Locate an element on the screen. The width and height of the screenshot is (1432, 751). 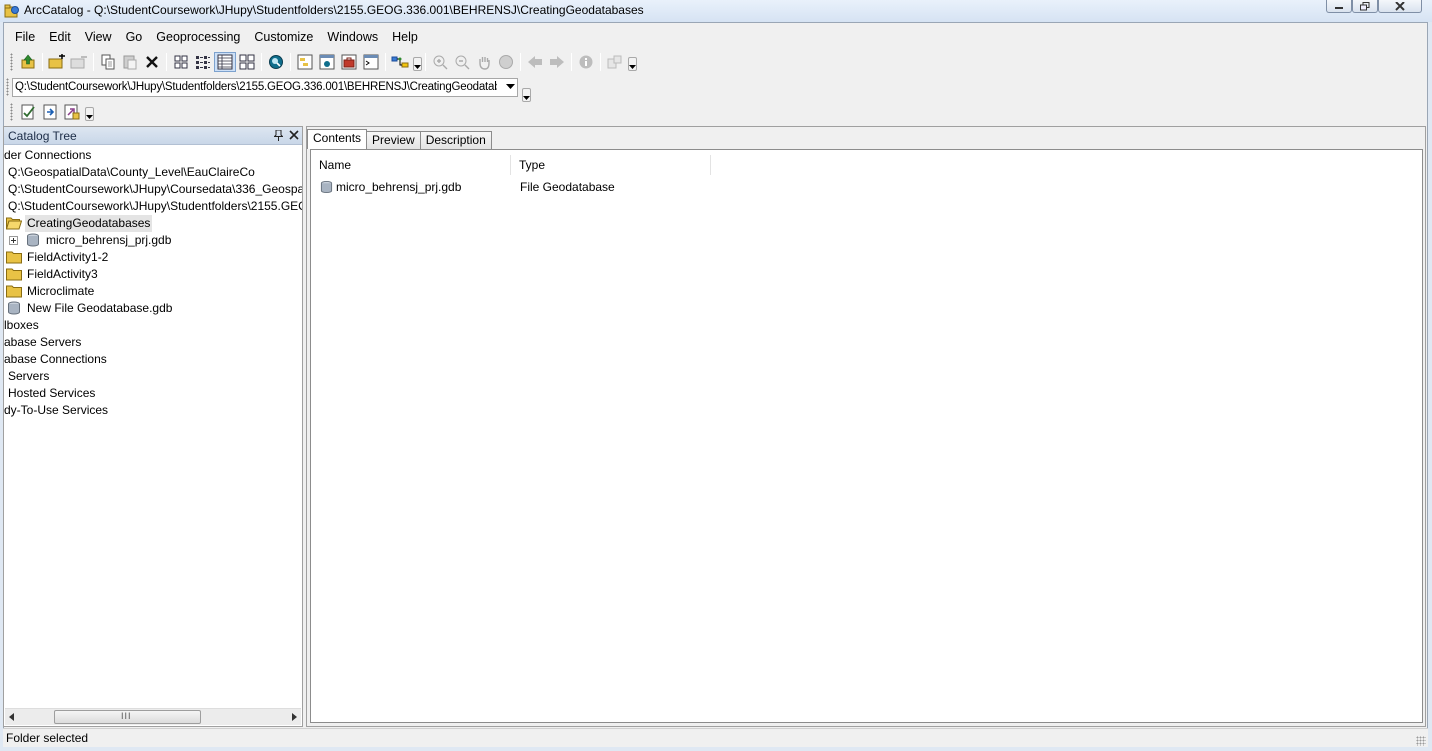
column-header-name: Name is located at coordinates (411, 165).